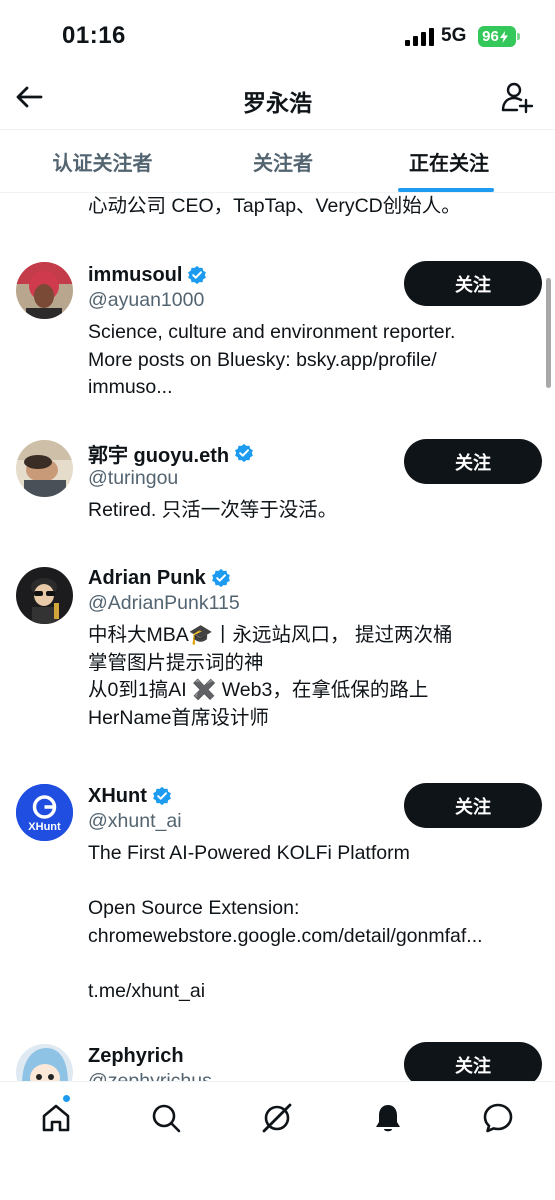  What do you see at coordinates (490, 36) in the screenshot?
I see `battery-level: 96` at bounding box center [490, 36].